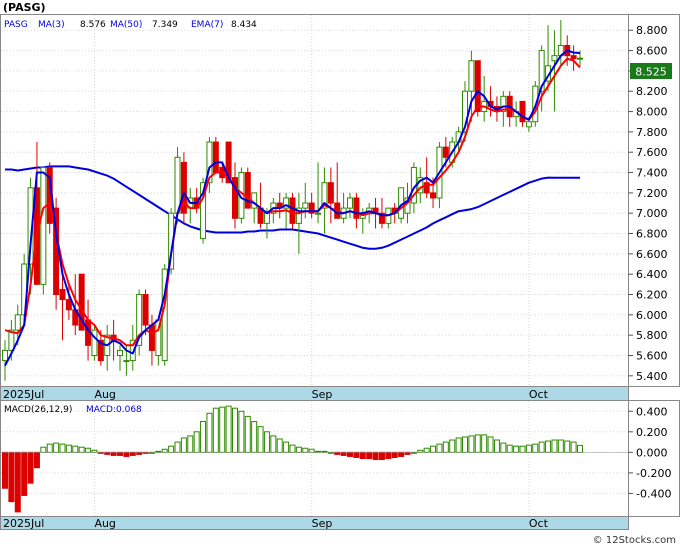  I want to click on legend-ma3-label: MA(3), so click(51, 25).